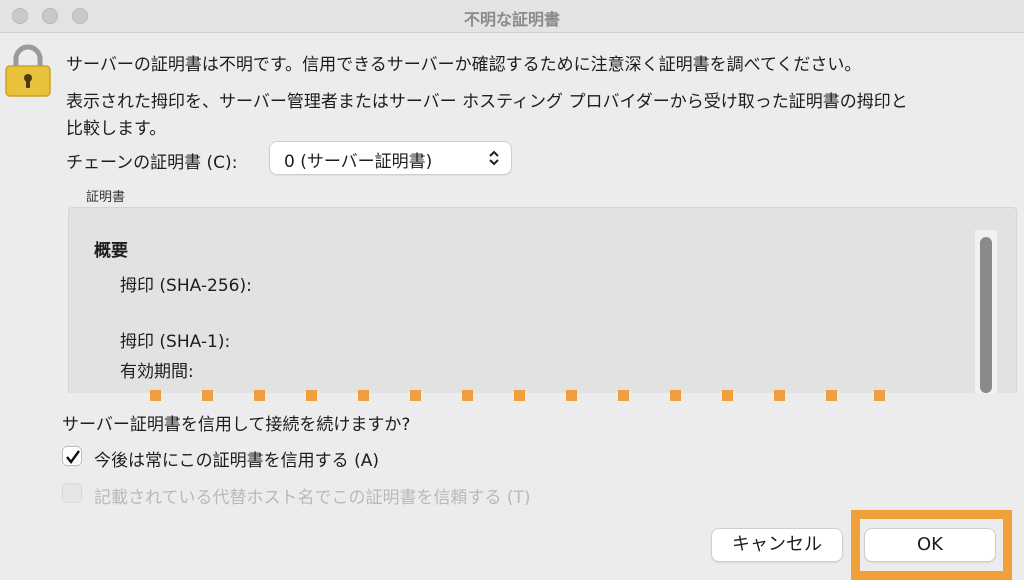 The width and height of the screenshot is (1024, 580). I want to click on ok-button-highlight, so click(931, 545).